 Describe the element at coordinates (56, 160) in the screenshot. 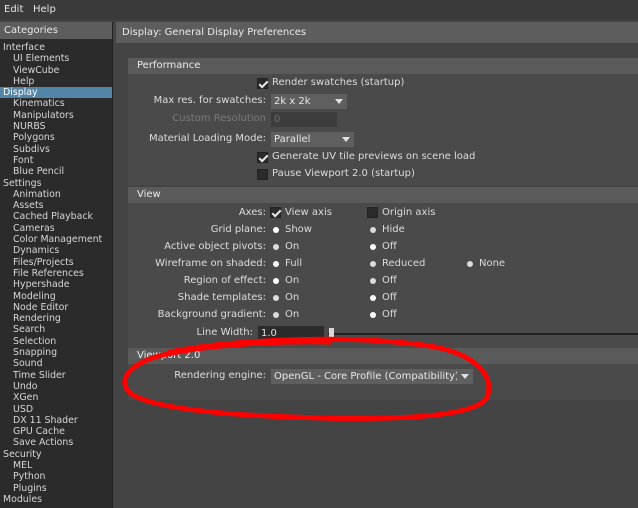

I see `sidebar-item-font: Font` at that location.